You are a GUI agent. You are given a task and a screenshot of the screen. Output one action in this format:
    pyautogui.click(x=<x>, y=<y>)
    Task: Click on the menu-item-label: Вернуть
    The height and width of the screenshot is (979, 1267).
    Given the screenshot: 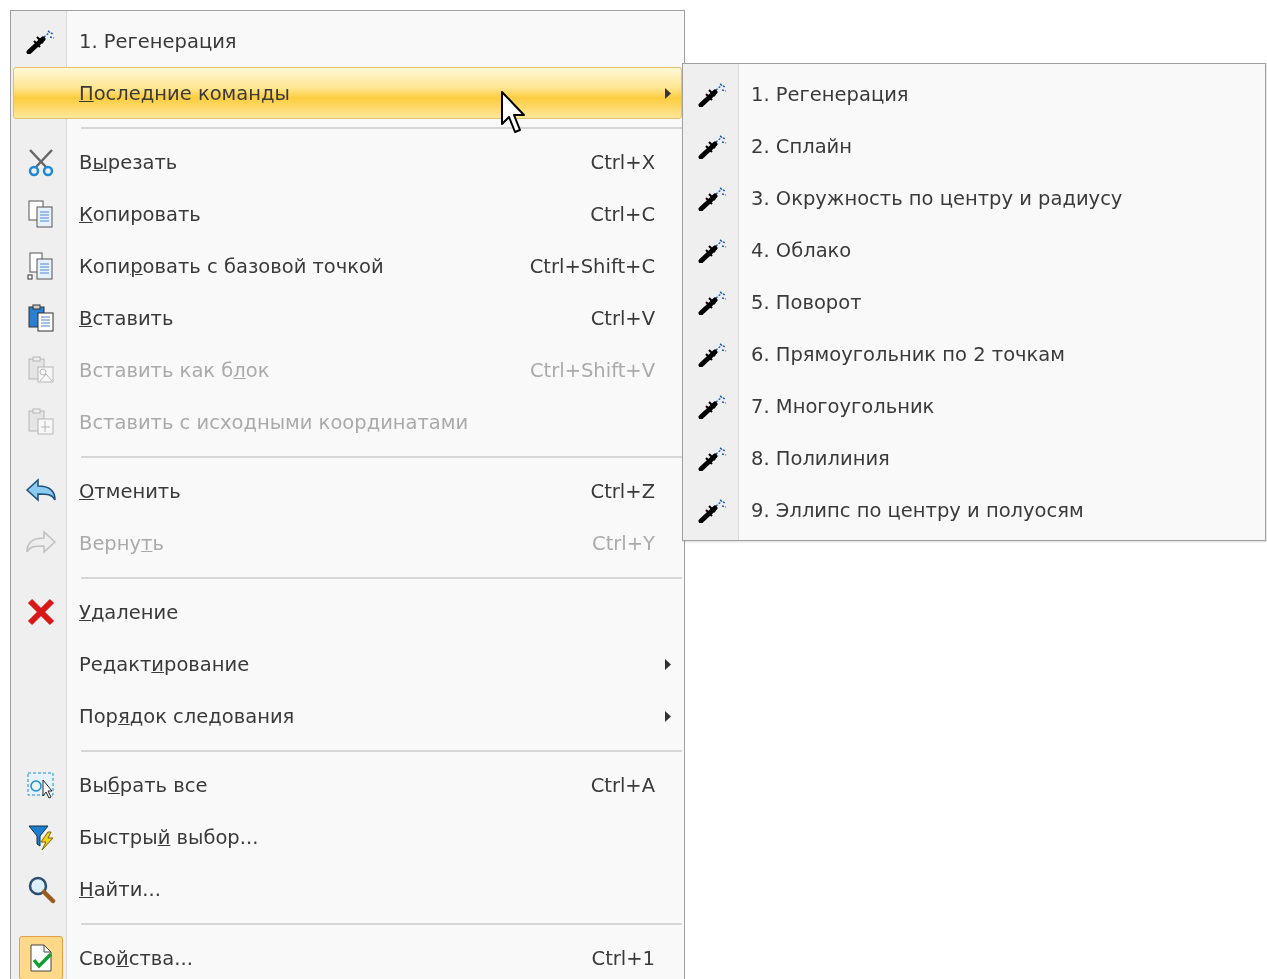 What is the action you would take?
    pyautogui.click(x=121, y=543)
    